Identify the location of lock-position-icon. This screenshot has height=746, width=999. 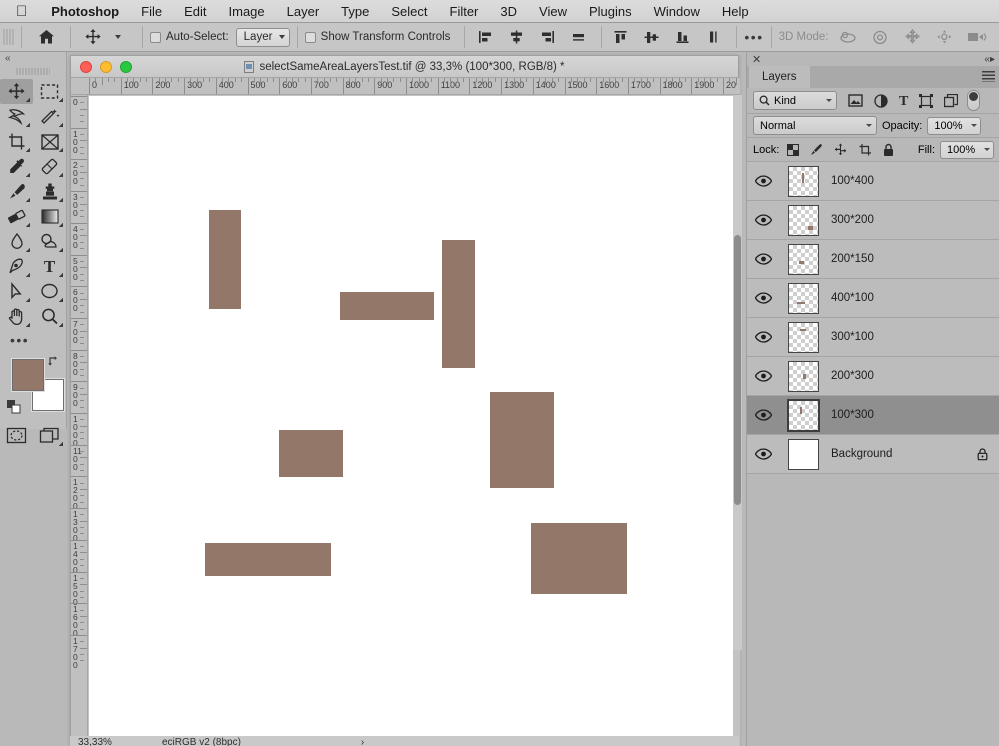
(840, 149).